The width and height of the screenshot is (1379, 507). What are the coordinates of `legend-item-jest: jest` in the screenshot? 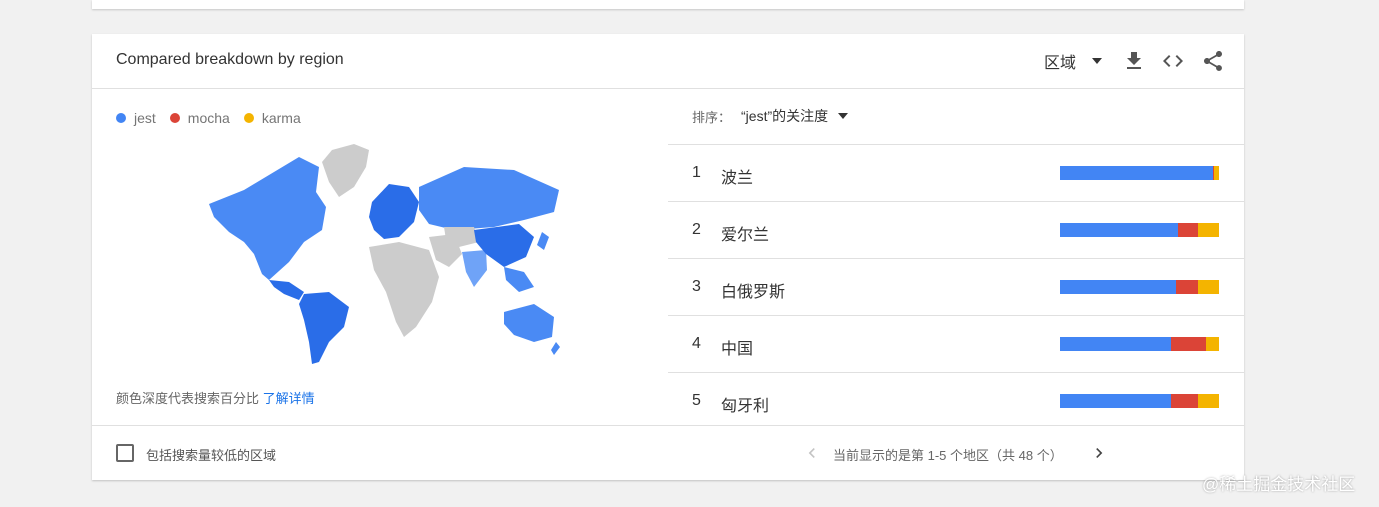 It's located at (136, 118).